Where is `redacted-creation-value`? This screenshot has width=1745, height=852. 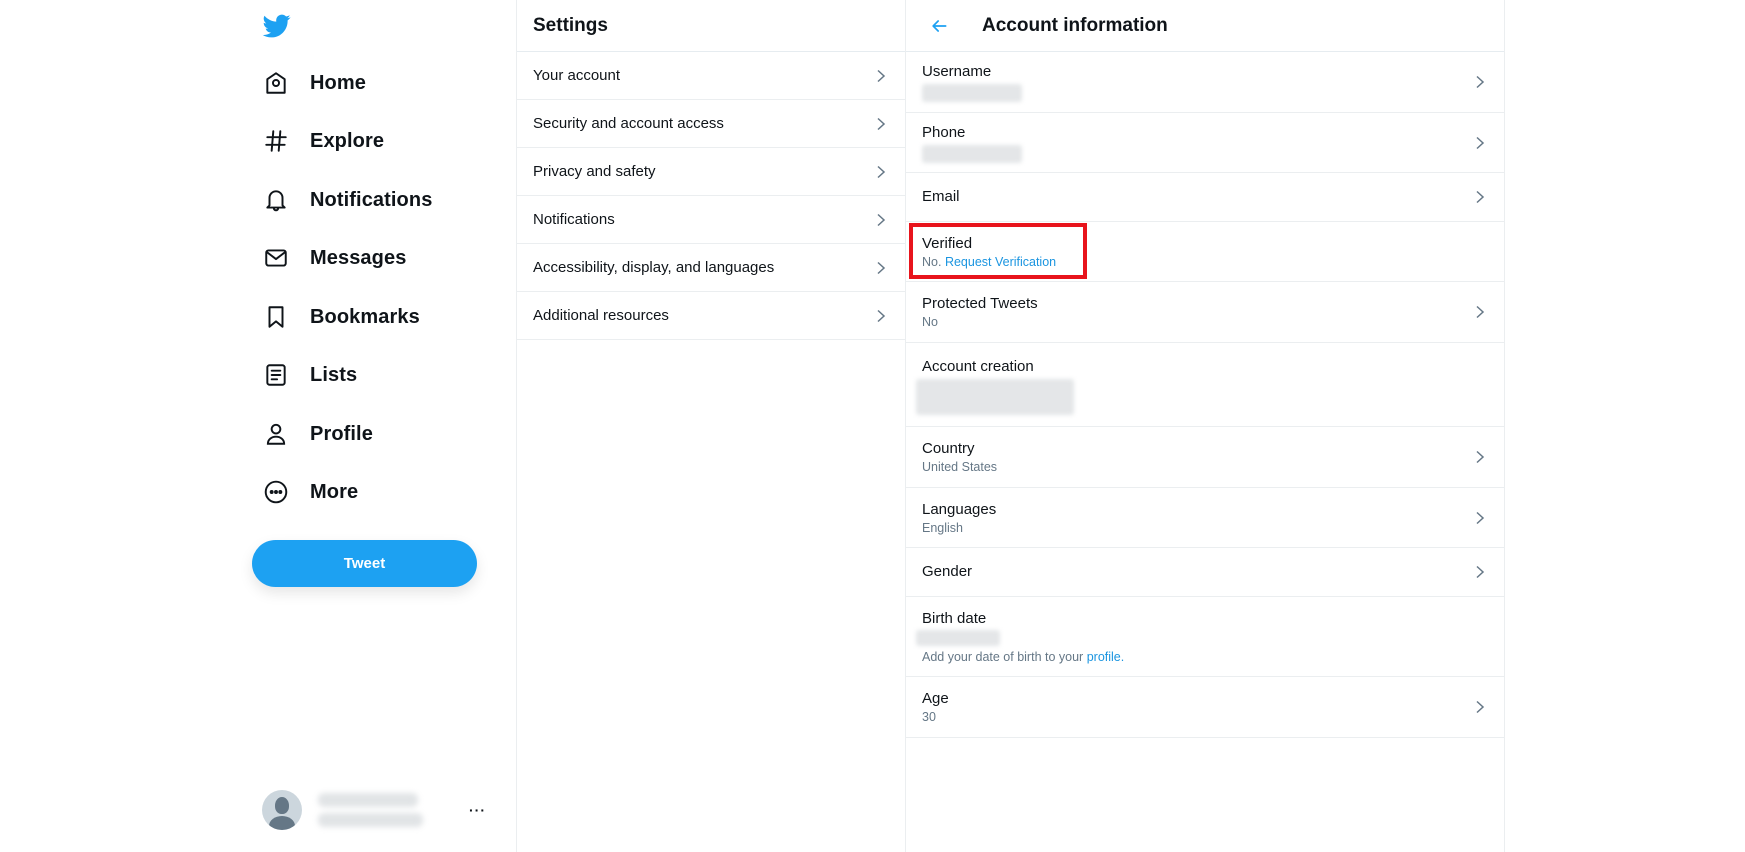
redacted-creation-value is located at coordinates (995, 397).